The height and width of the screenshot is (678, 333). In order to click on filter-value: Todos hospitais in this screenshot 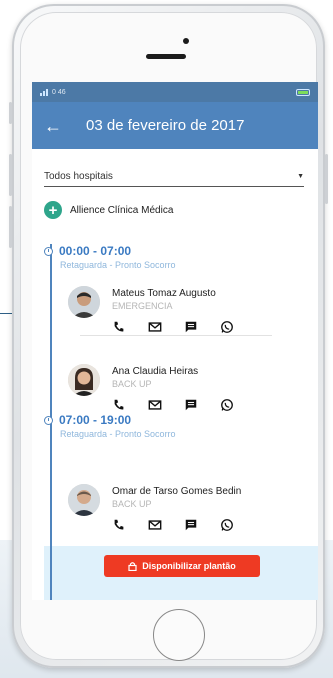, I will do `click(78, 176)`.